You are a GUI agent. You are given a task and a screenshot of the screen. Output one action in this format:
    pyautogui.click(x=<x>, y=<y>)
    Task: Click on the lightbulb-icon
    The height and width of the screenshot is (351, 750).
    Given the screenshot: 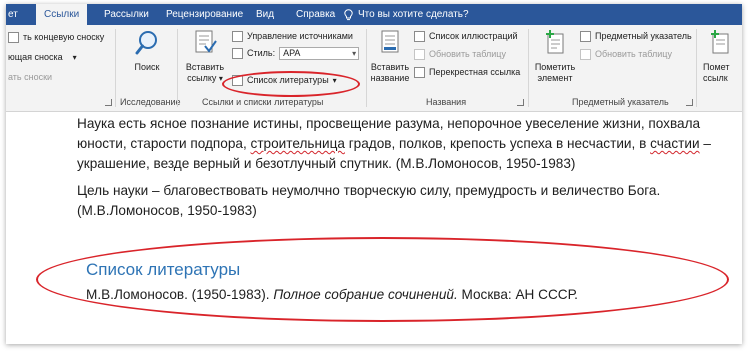 What is the action you would take?
    pyautogui.click(x=348, y=14)
    